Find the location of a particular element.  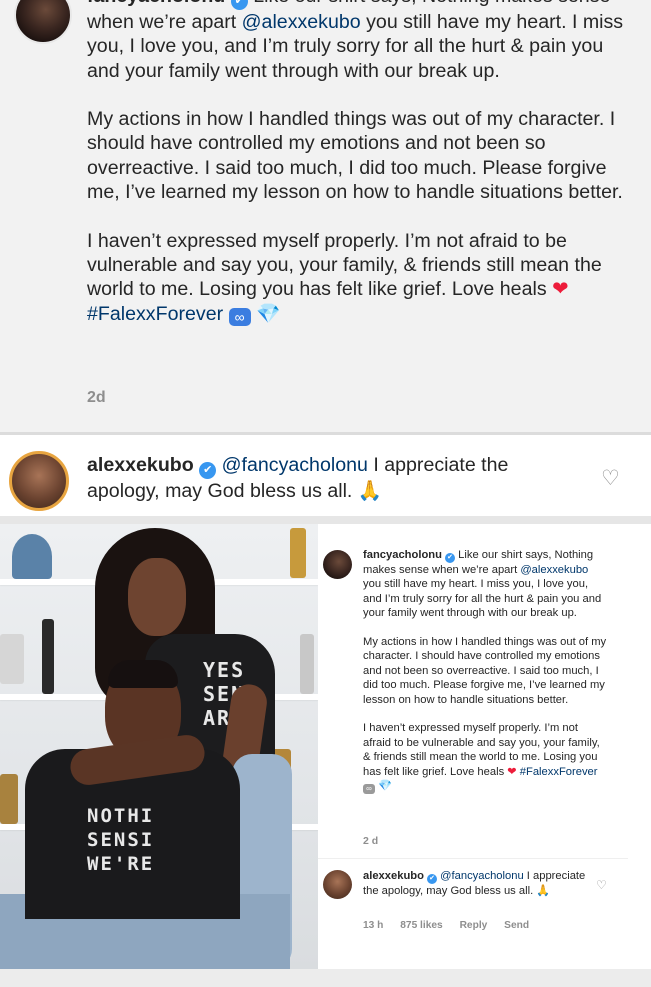

man-hair is located at coordinates (143, 674).